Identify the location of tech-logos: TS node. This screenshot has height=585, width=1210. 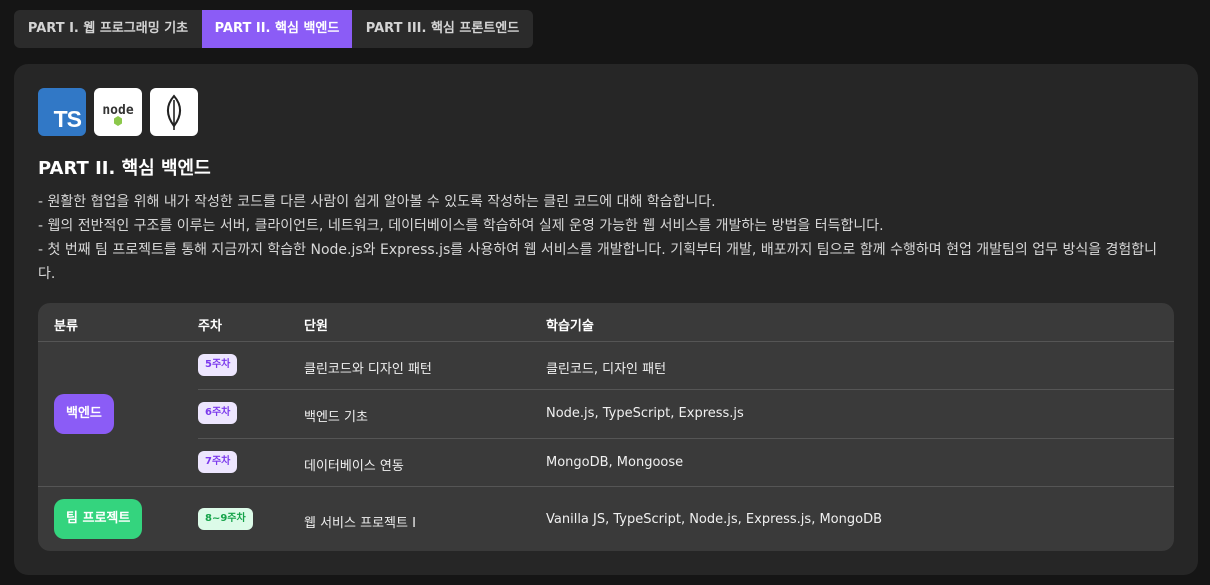
(118, 112).